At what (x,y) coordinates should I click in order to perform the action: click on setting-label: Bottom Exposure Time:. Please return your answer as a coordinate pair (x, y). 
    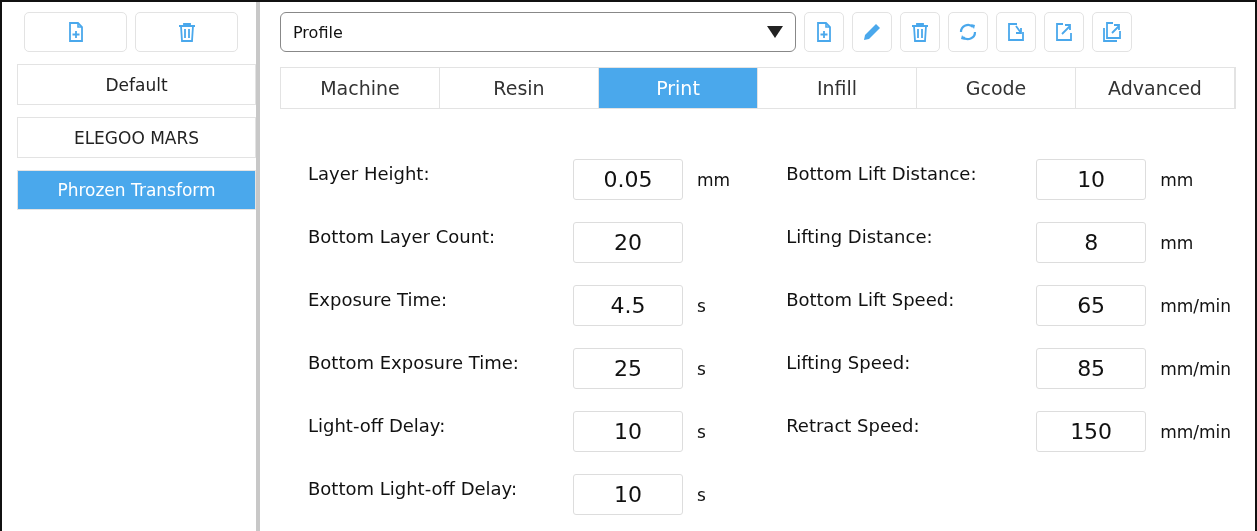
    Looking at the image, I should click on (414, 362).